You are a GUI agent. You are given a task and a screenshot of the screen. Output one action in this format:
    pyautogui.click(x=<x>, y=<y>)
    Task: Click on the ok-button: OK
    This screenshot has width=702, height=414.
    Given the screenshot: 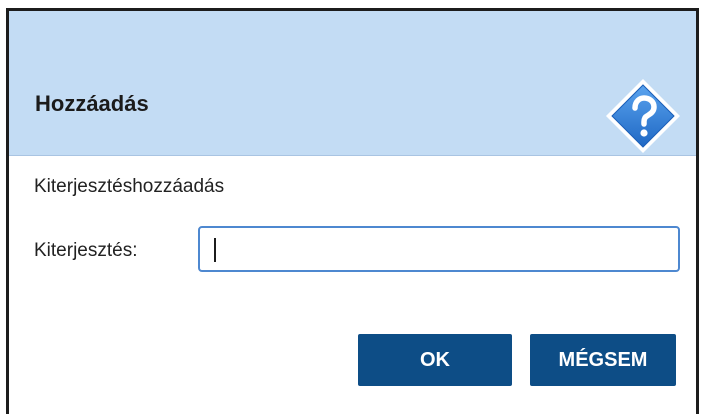 What is the action you would take?
    pyautogui.click(x=435, y=360)
    